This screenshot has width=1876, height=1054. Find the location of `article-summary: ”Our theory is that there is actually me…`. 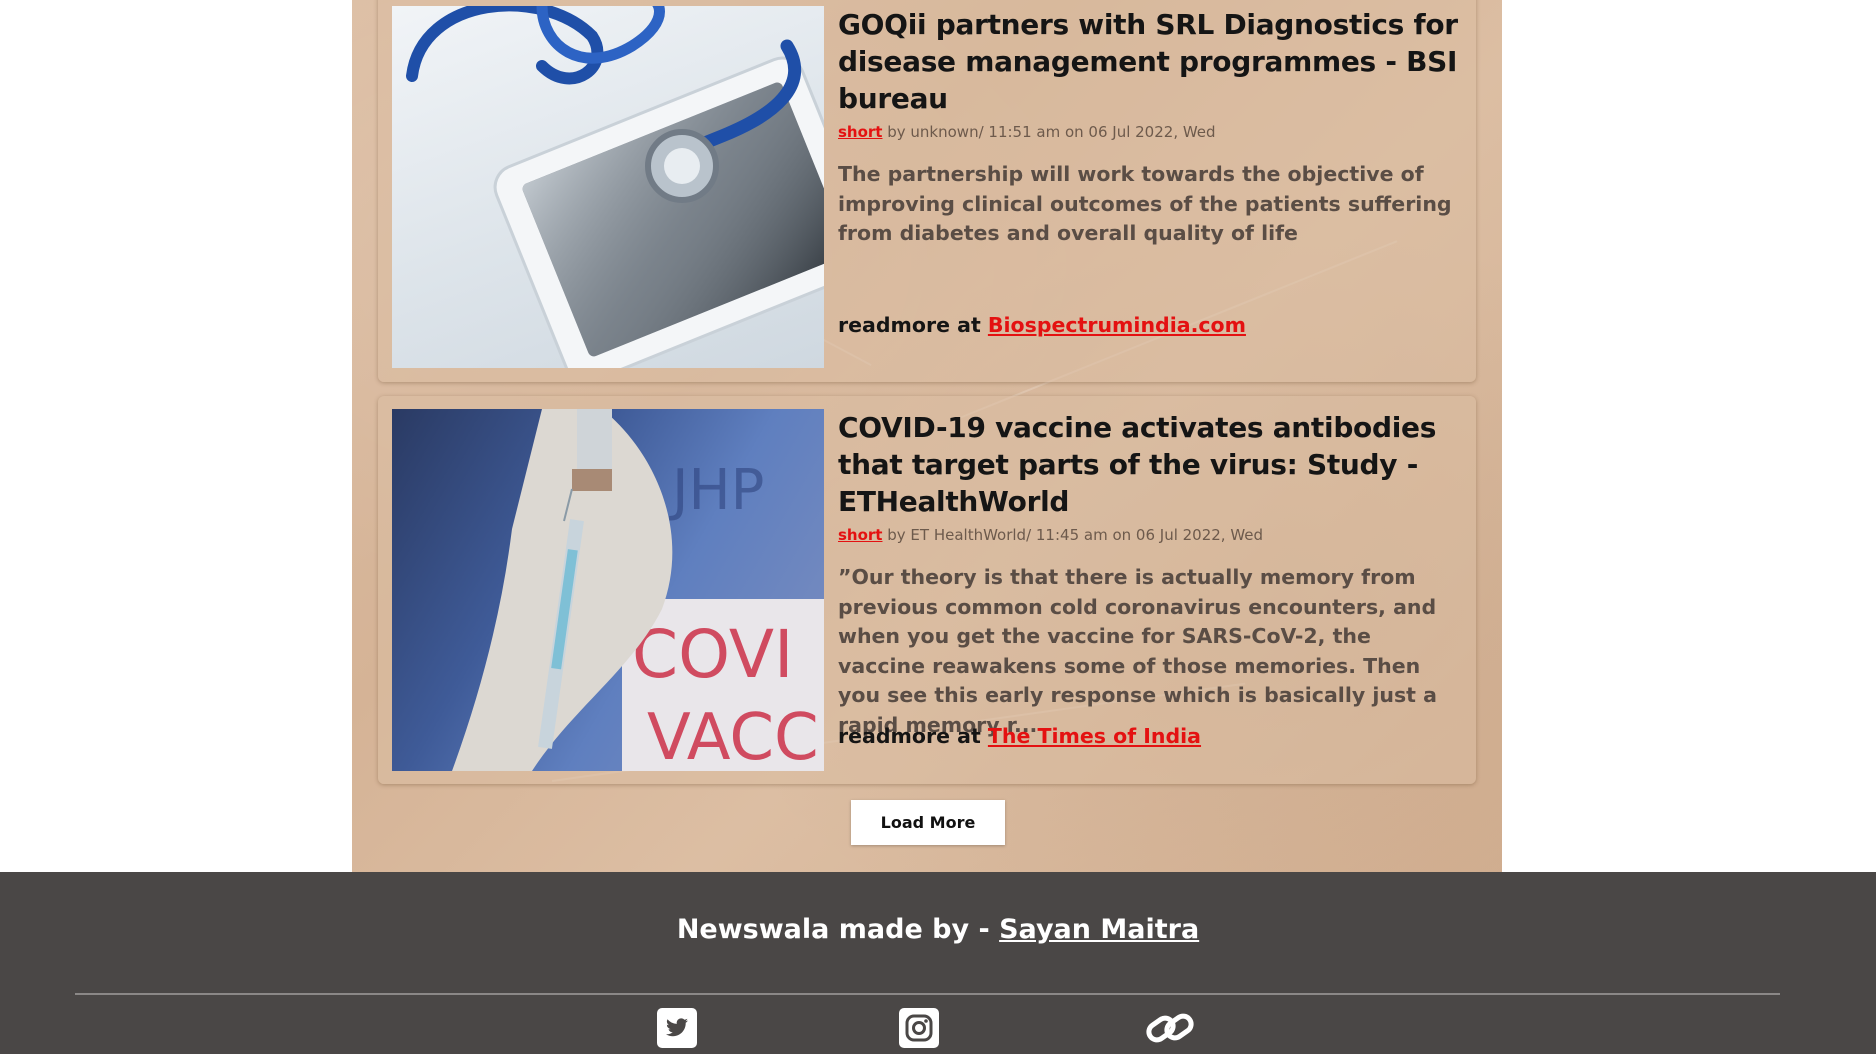

article-summary: ”Our theory is that there is actually me… is located at coordinates (1137, 651).